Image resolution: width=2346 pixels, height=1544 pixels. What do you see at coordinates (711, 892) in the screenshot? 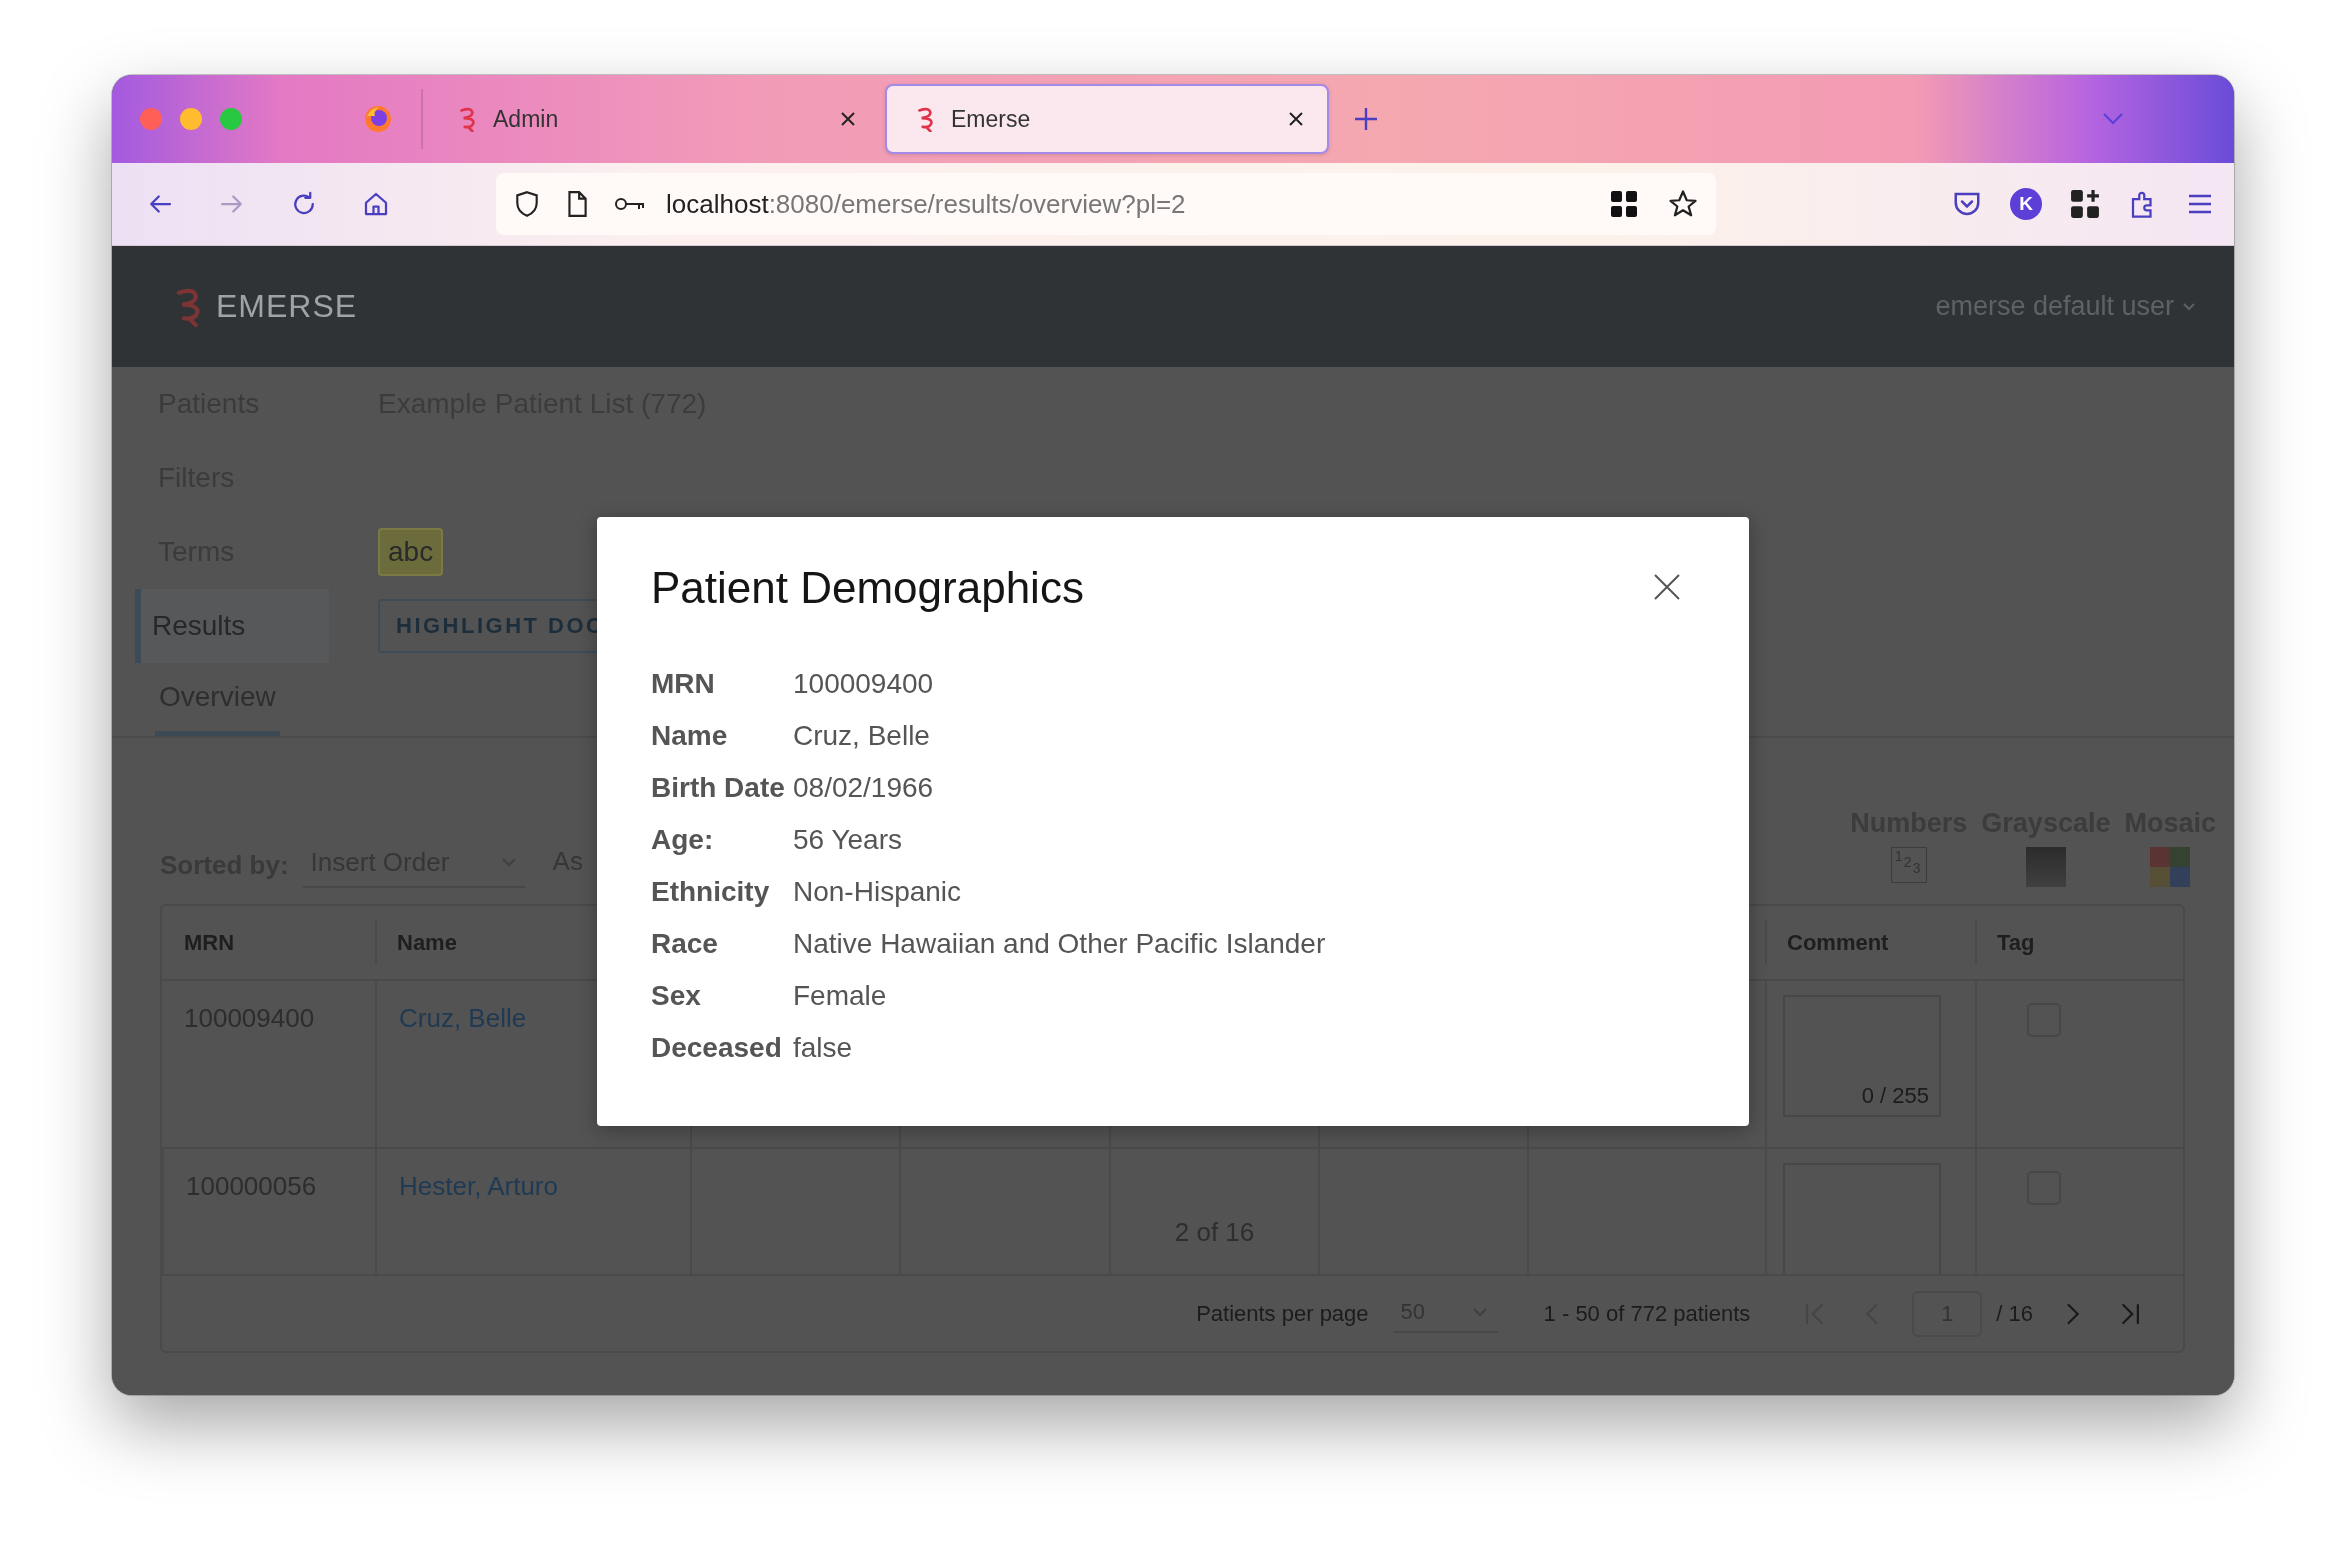
I see `field-label: Ethnicity` at bounding box center [711, 892].